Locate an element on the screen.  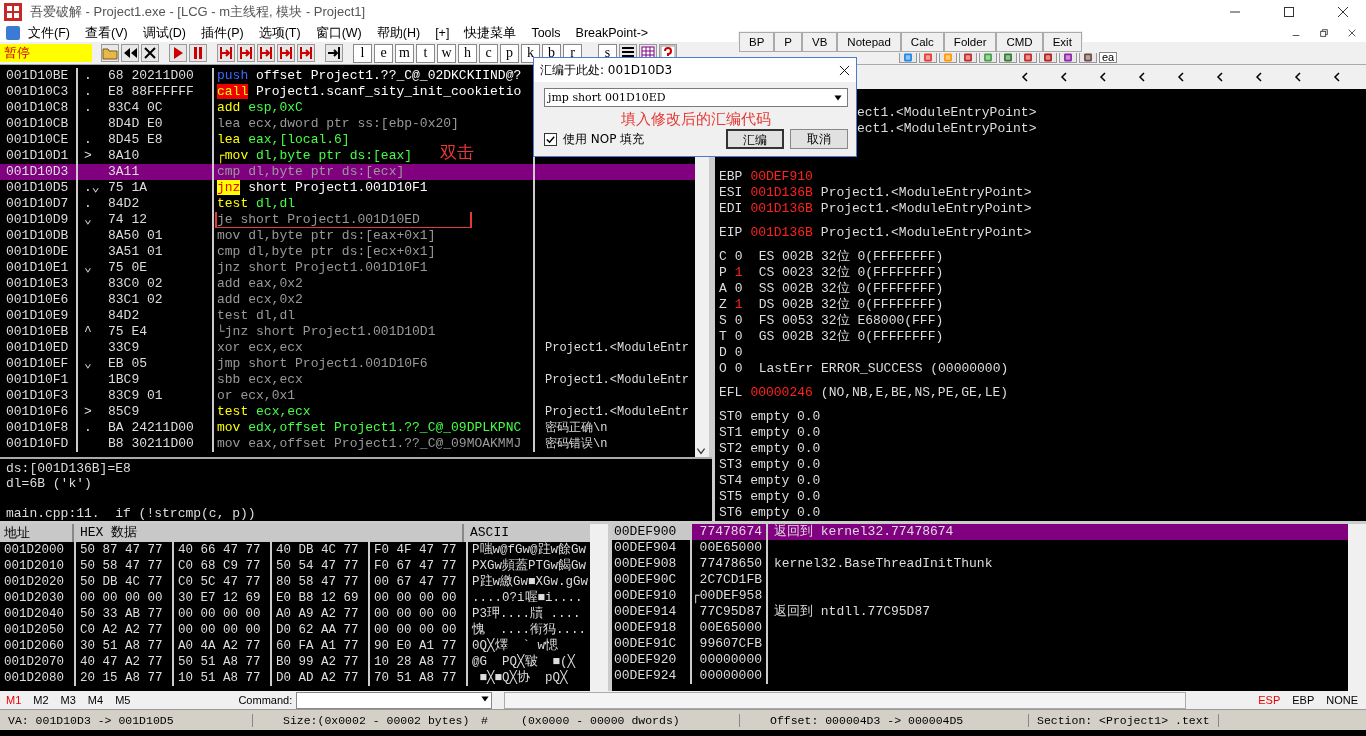
instruction: lea eax,[local.6] is located at coordinates (283, 139).